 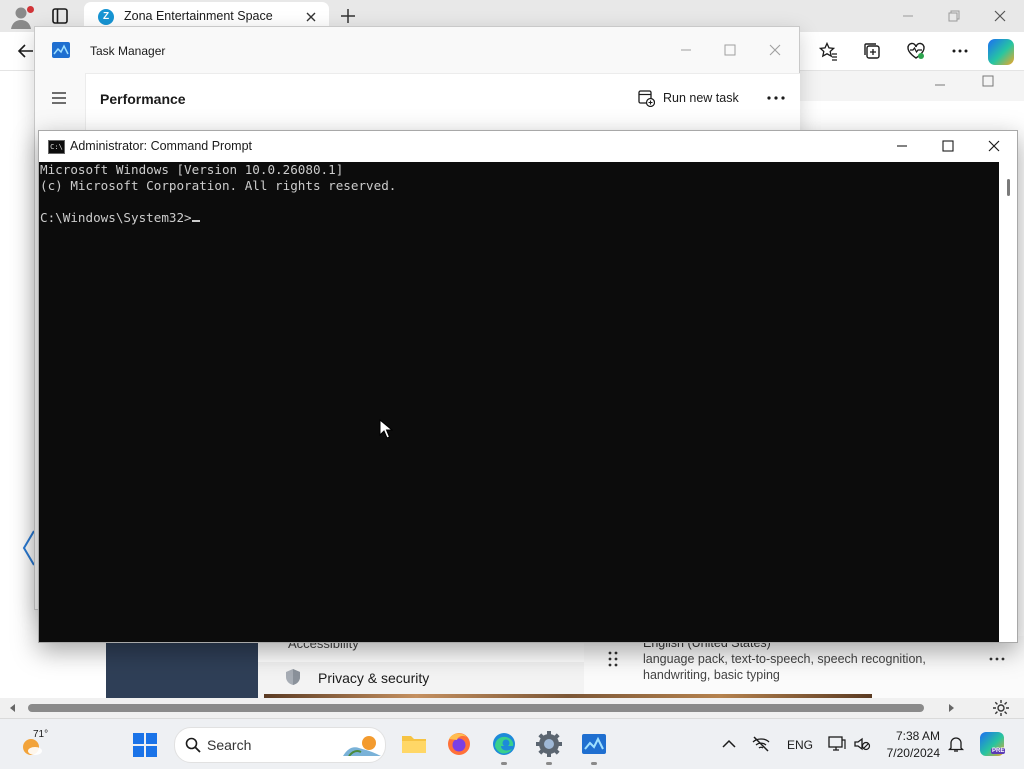 I want to click on language-more-icon, so click(x=997, y=659).